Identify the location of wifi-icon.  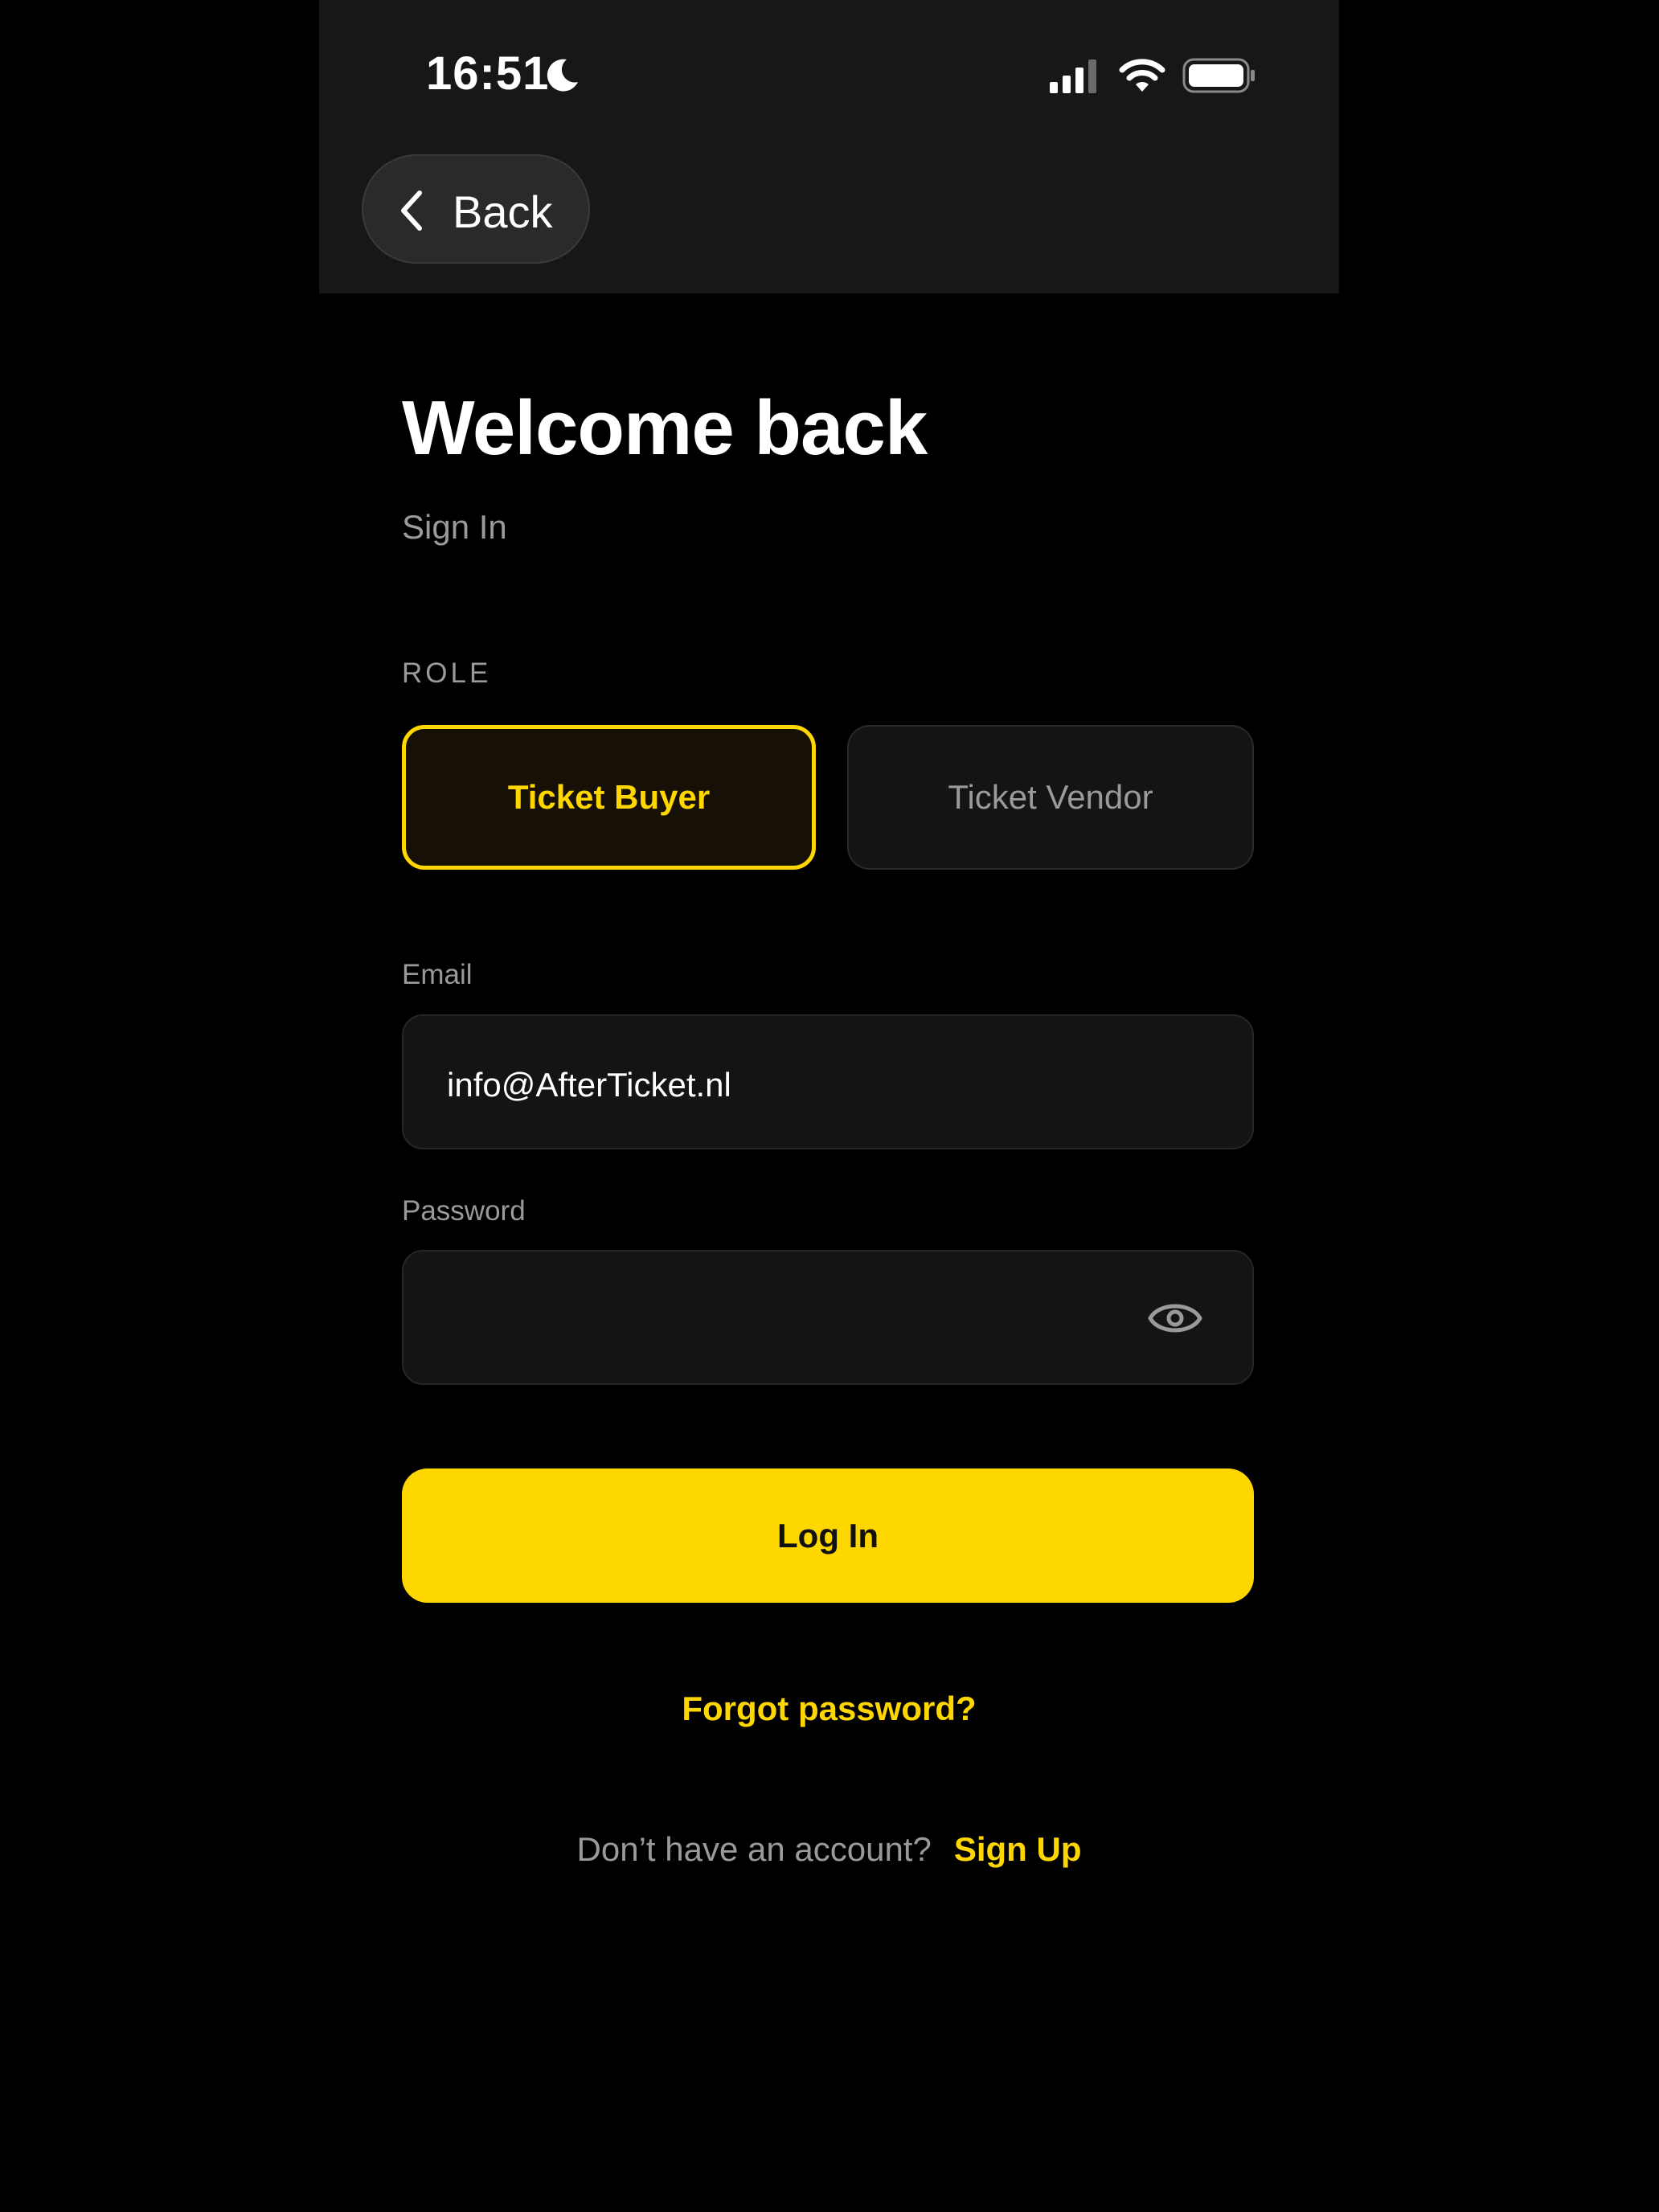
(1142, 75).